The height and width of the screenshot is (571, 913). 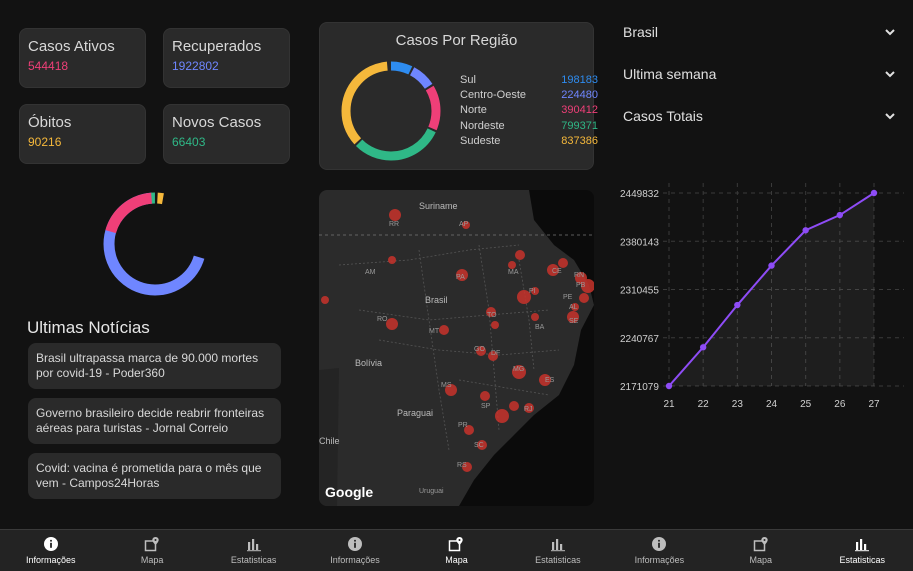 I want to click on map-label-ro: RO, so click(x=382, y=319).